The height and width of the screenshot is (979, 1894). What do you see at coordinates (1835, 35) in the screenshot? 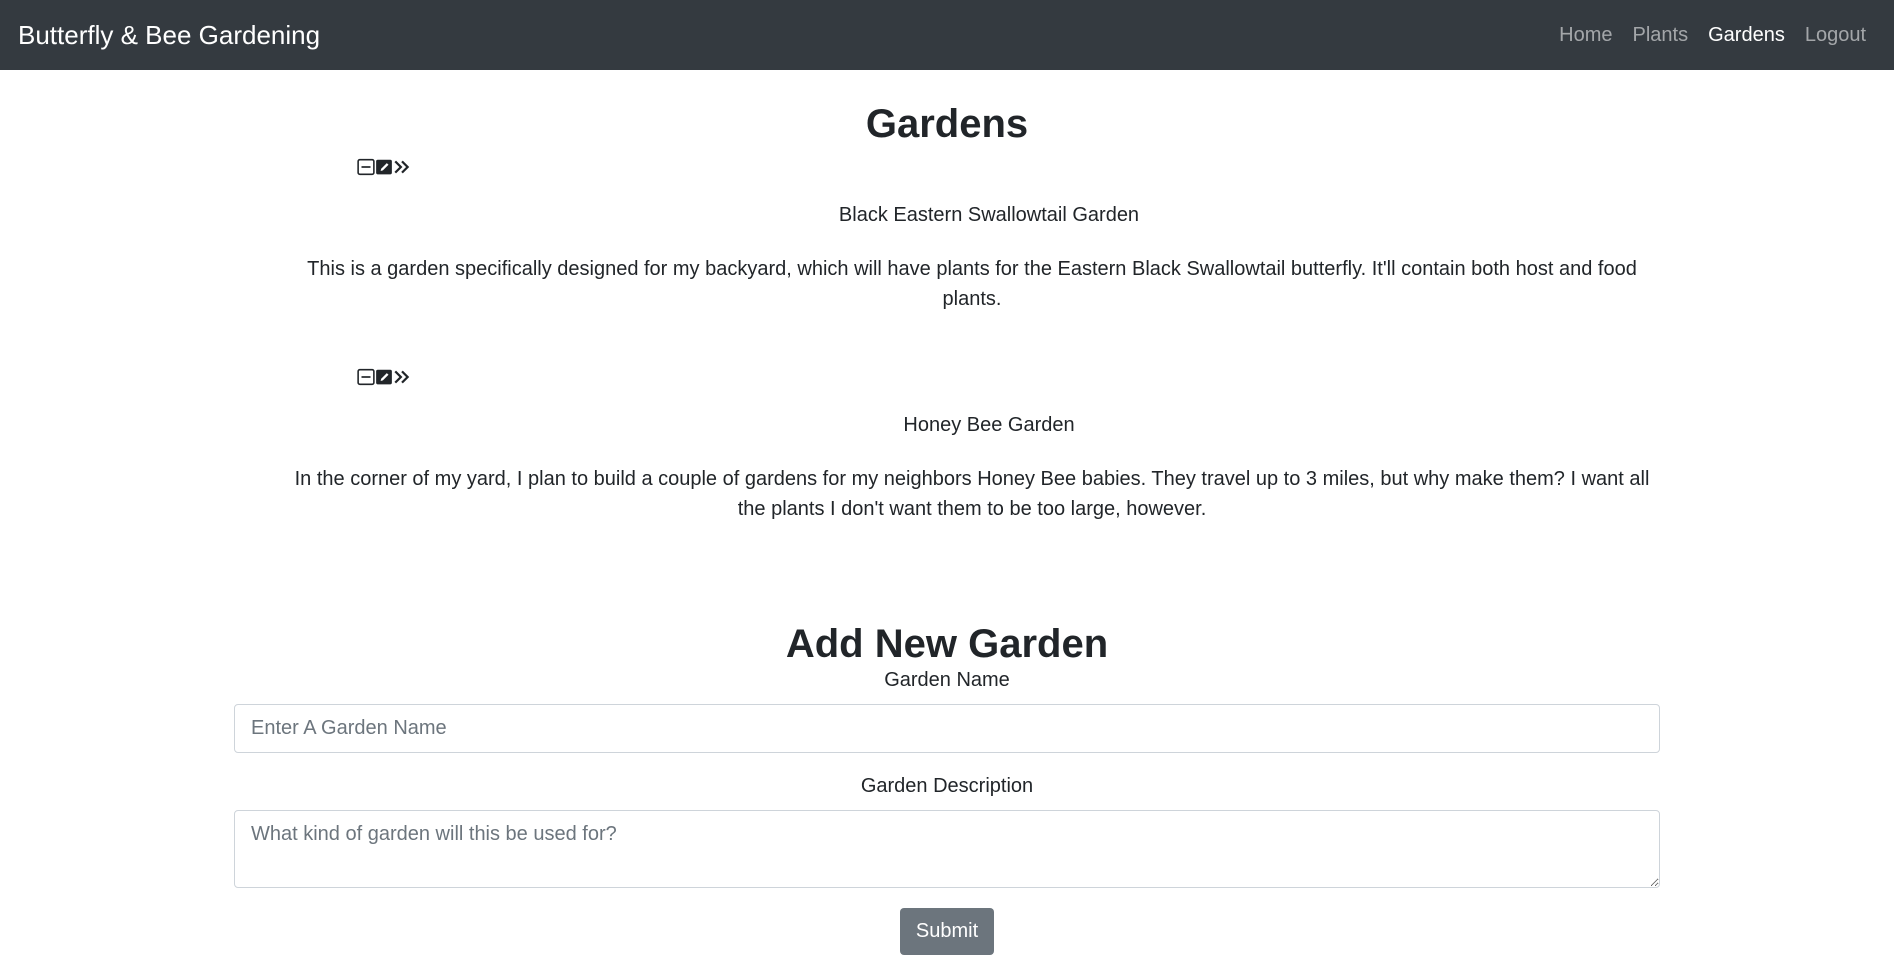
I see `nav-logout: Logout` at bounding box center [1835, 35].